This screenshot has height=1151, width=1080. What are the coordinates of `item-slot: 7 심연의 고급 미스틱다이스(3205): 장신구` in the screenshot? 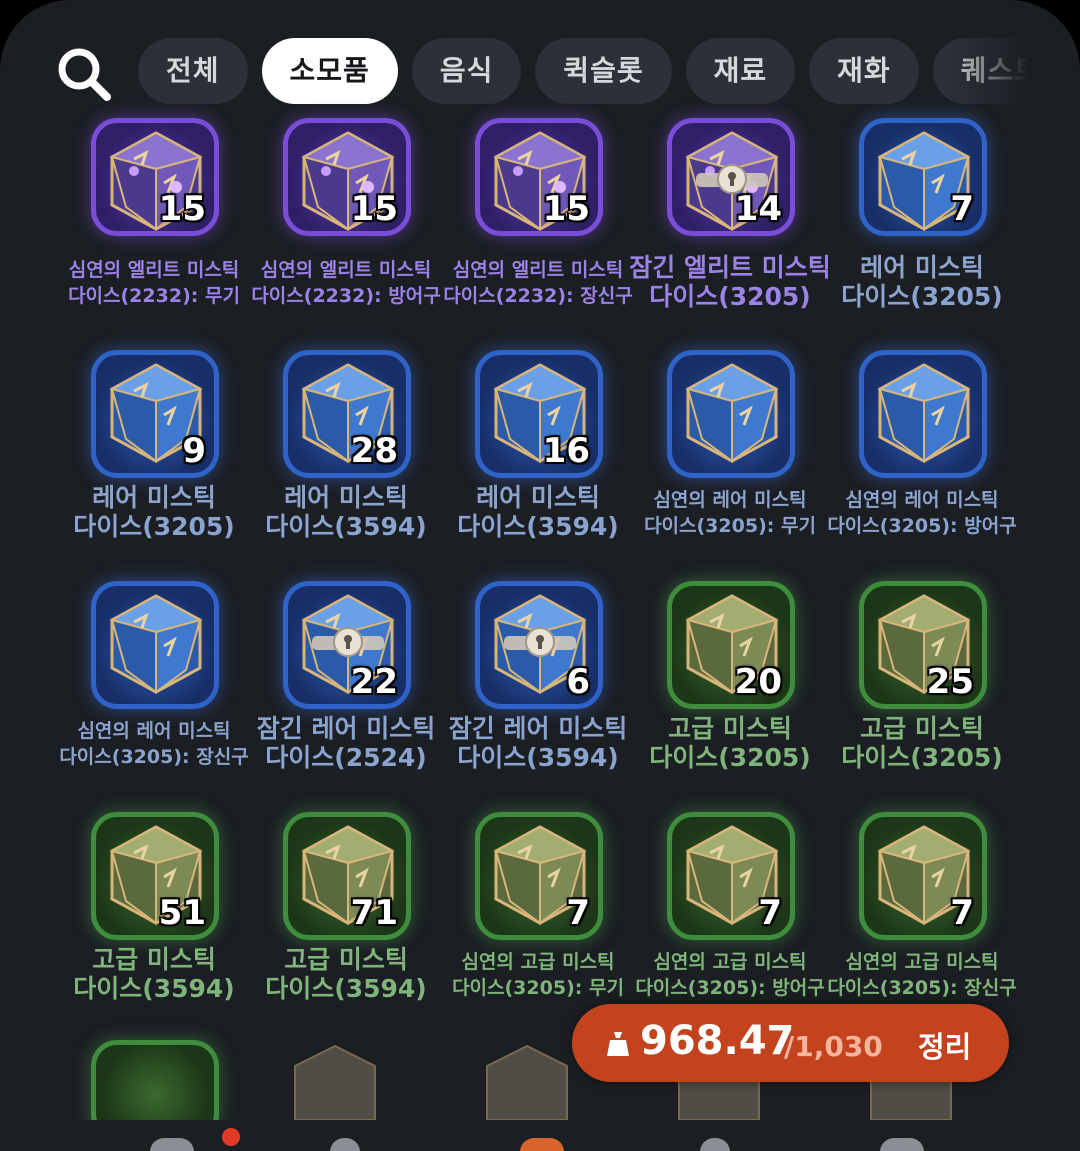 It's located at (922, 922).